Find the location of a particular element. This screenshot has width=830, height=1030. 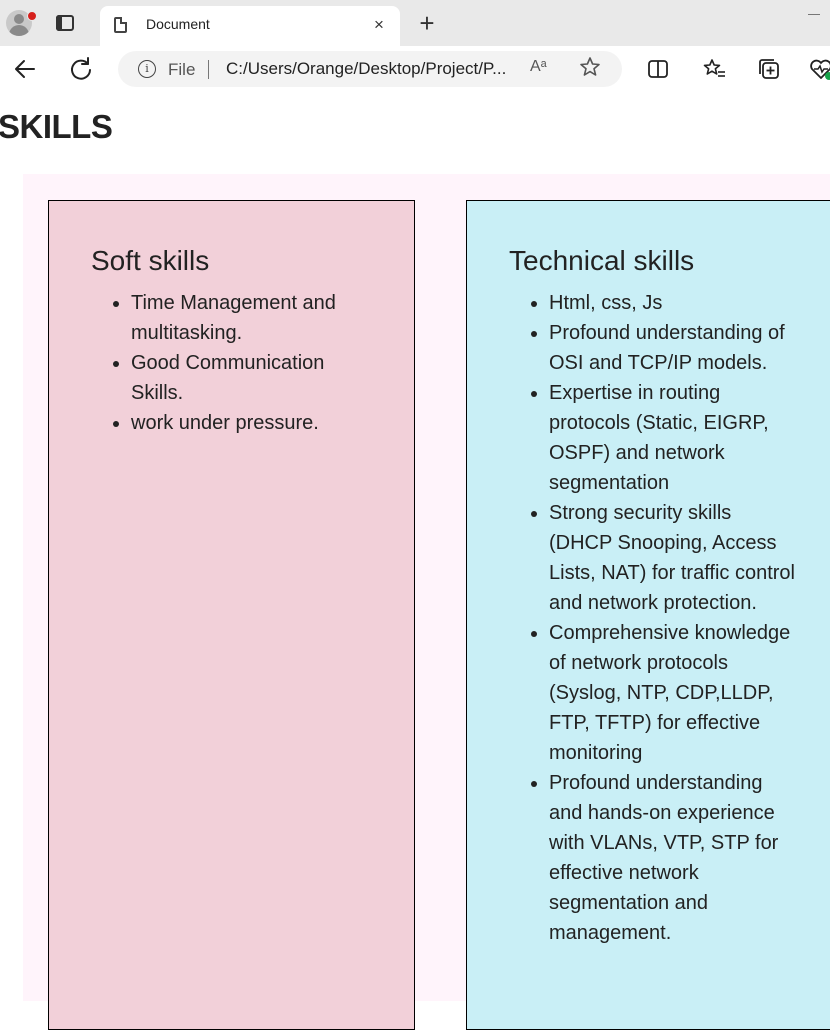

favorite-star-icon is located at coordinates (590, 70).